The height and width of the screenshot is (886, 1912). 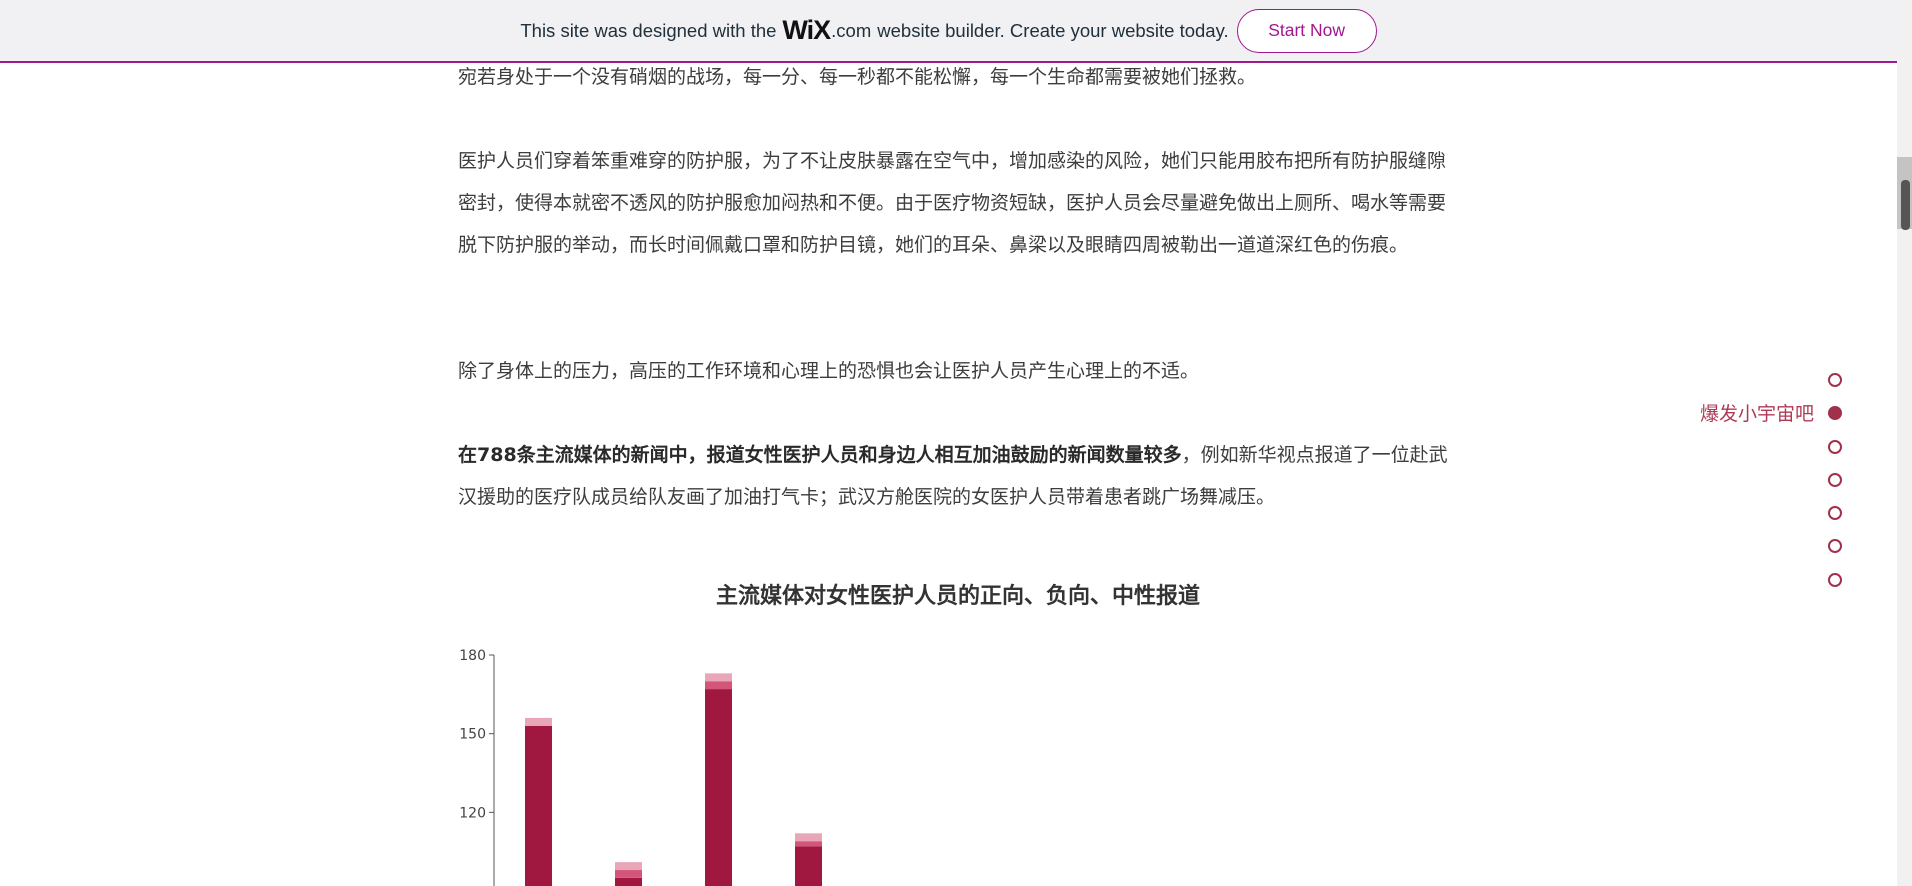 What do you see at coordinates (1835, 413) in the screenshot?
I see `nav-dot-2-active` at bounding box center [1835, 413].